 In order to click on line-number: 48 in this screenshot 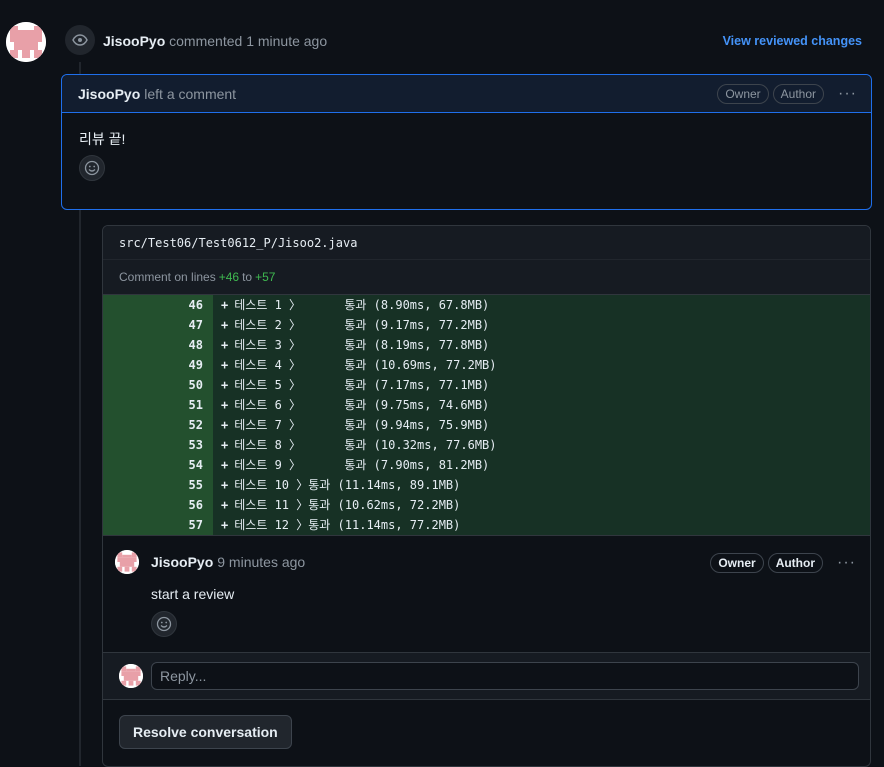, I will do `click(158, 345)`.